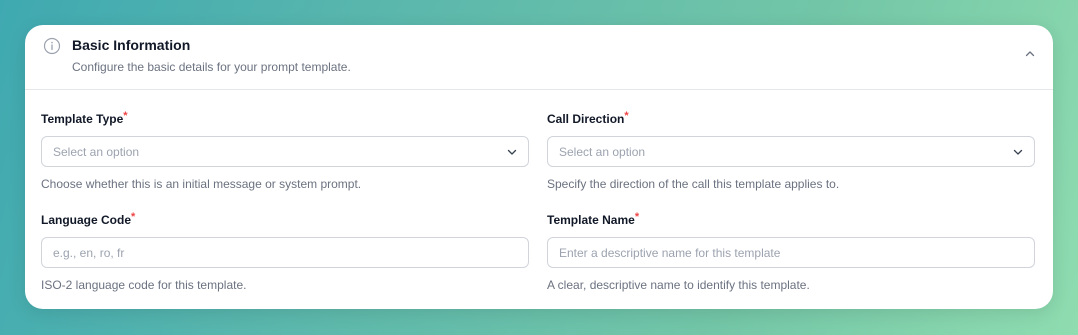  I want to click on call-direction-select: Select an option, so click(791, 151).